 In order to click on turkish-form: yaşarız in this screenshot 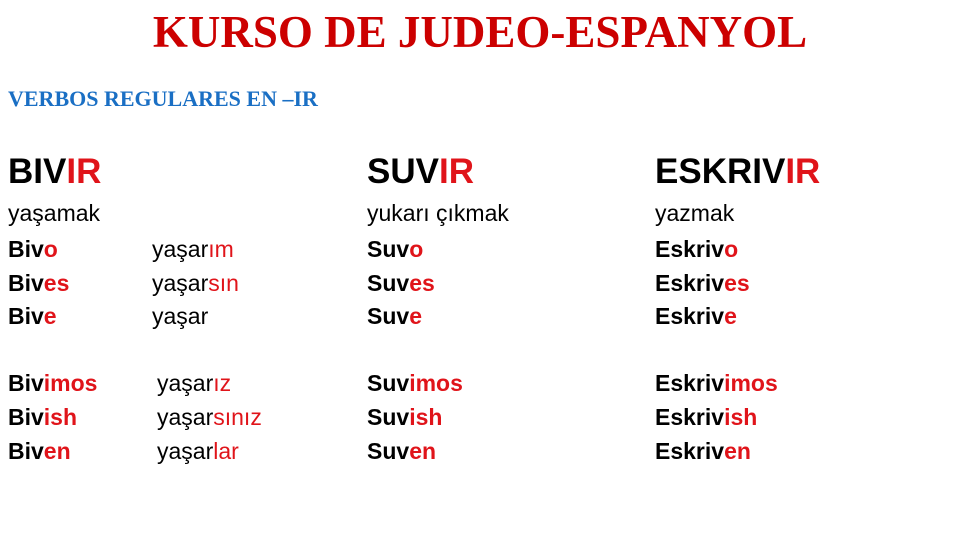, I will do `click(194, 383)`.